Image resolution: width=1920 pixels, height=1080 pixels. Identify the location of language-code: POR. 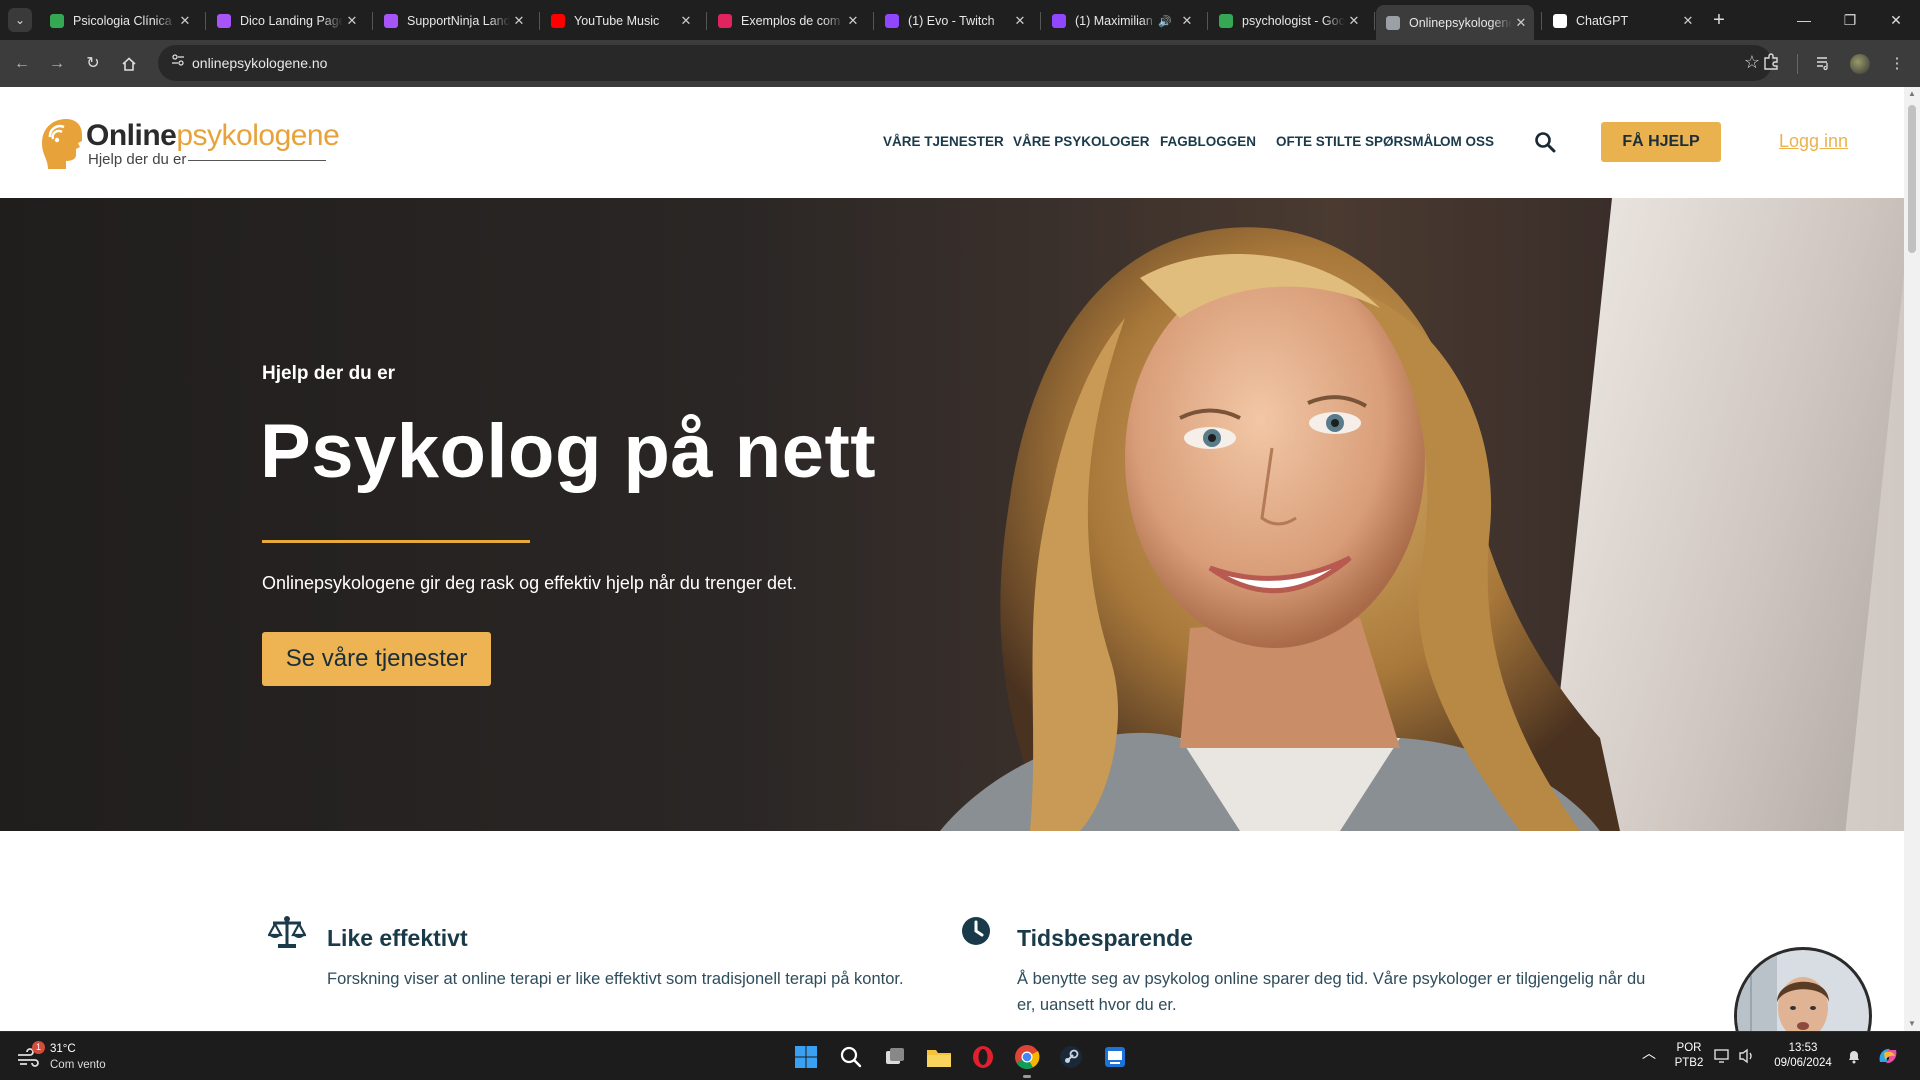
(1689, 1048).